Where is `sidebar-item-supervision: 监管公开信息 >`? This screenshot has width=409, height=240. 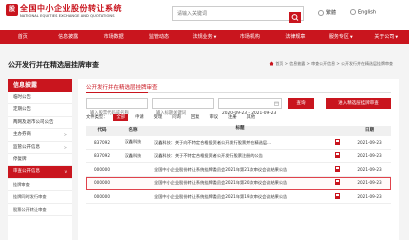 sidebar-item-supervision: 监管公开信息 > is located at coordinates (40, 148).